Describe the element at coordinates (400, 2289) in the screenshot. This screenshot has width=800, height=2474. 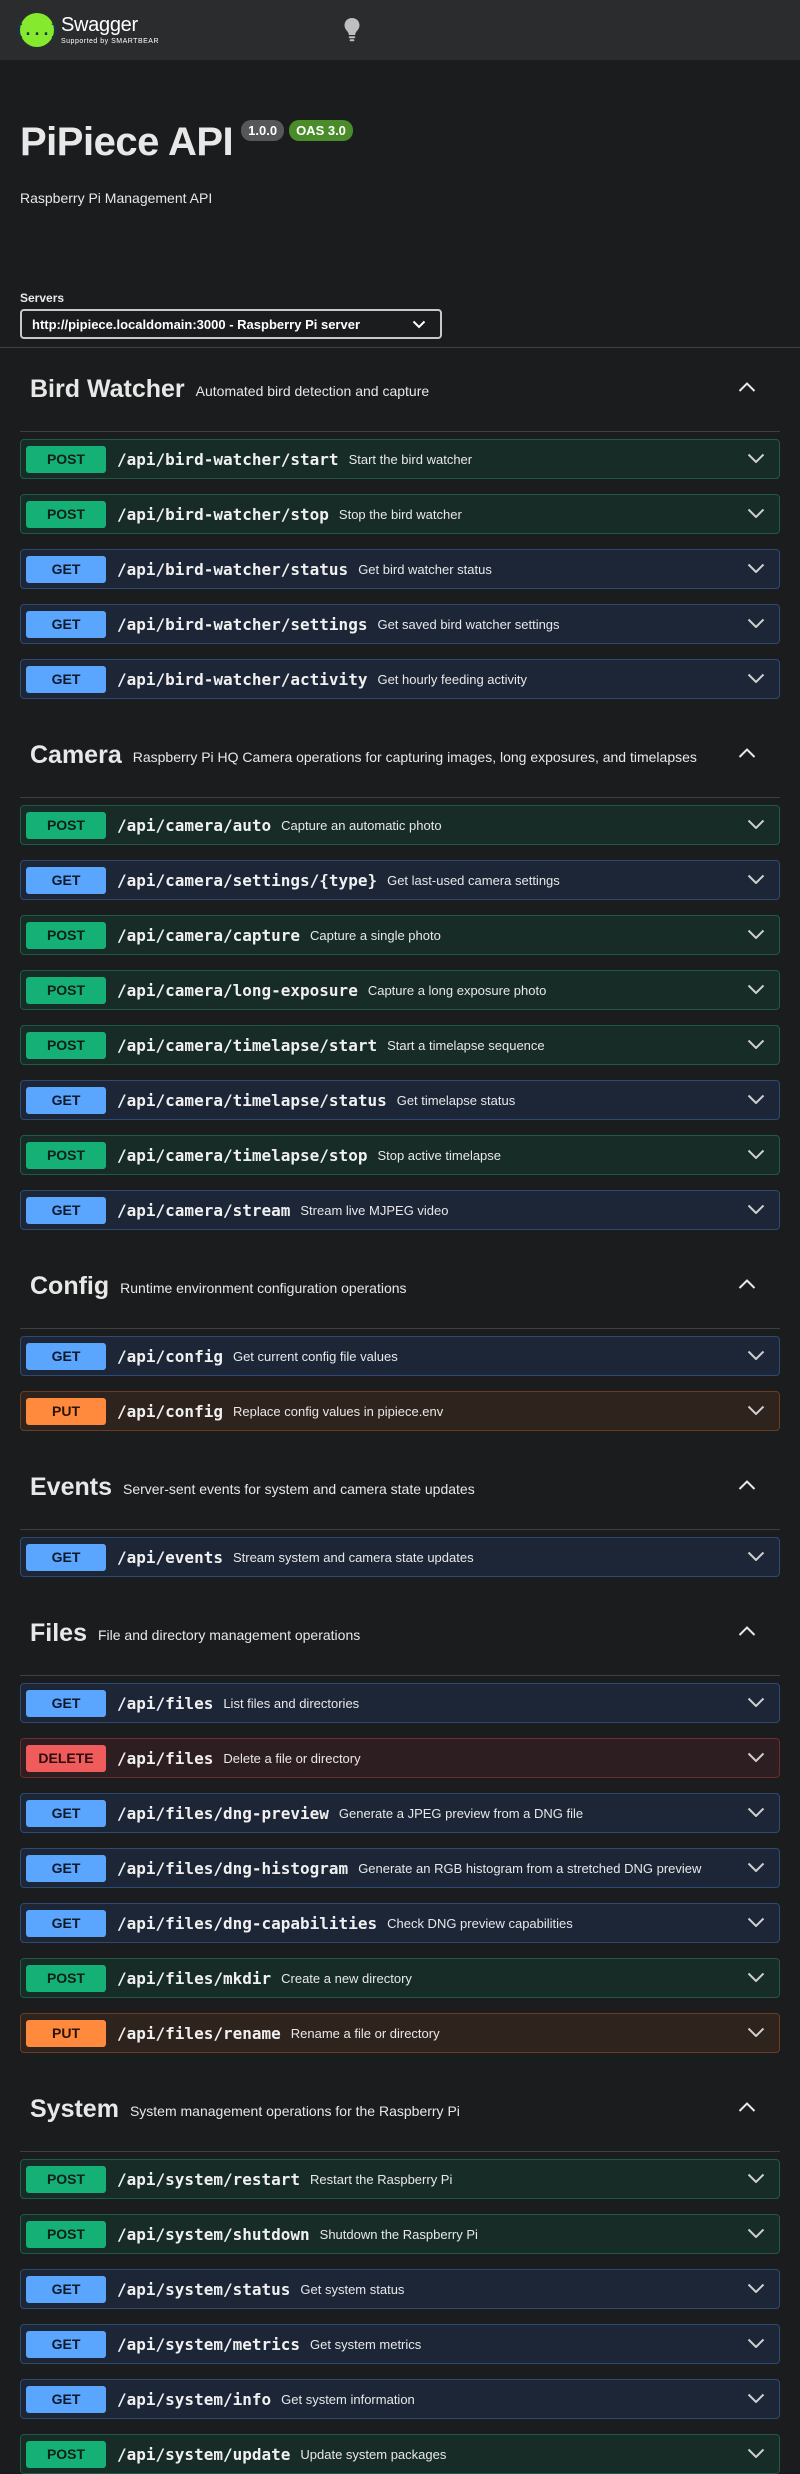
I see `operation-row: GET/api/system/status Get system status` at that location.